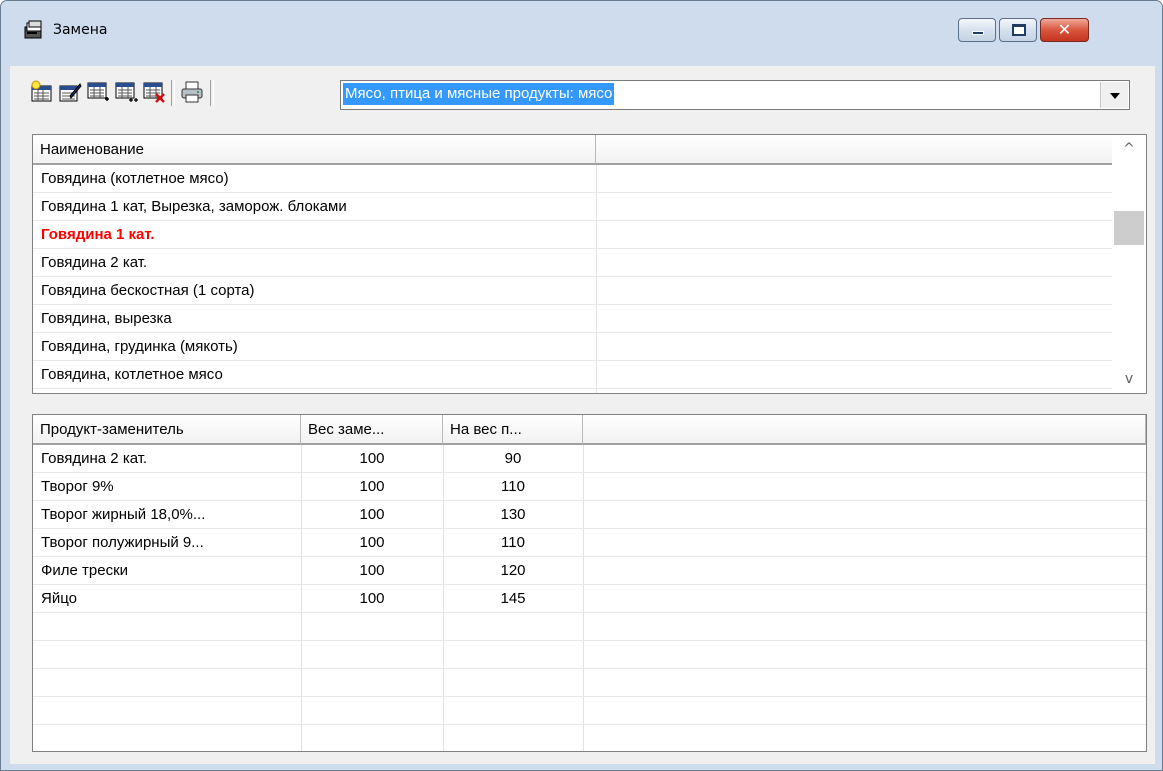  I want to click on minimize-button, so click(977, 30).